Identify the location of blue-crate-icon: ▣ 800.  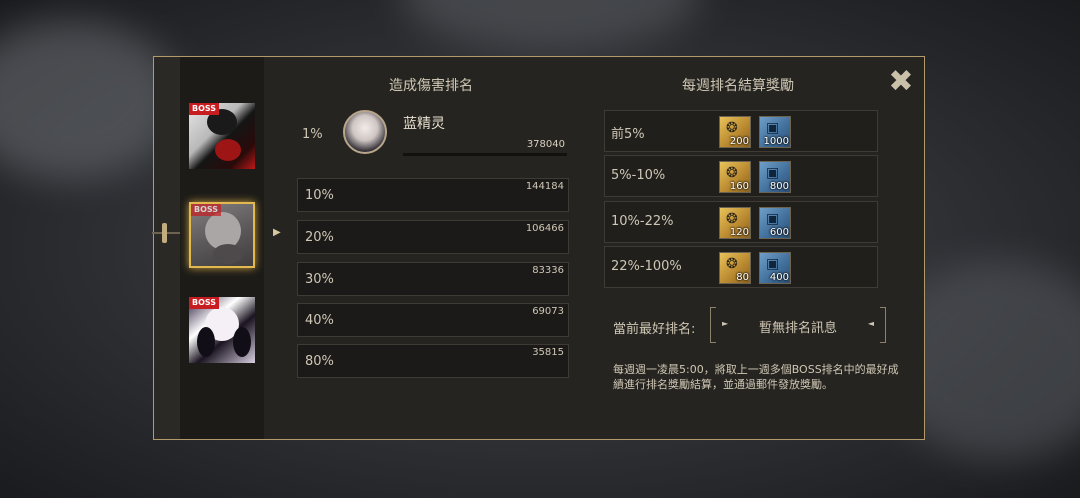
(775, 177).